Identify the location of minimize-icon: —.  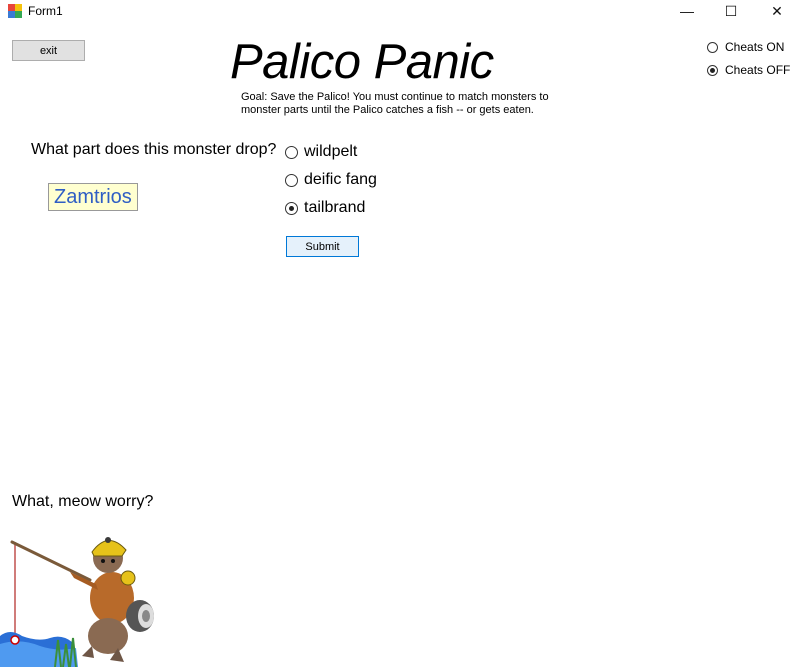
(687, 11).